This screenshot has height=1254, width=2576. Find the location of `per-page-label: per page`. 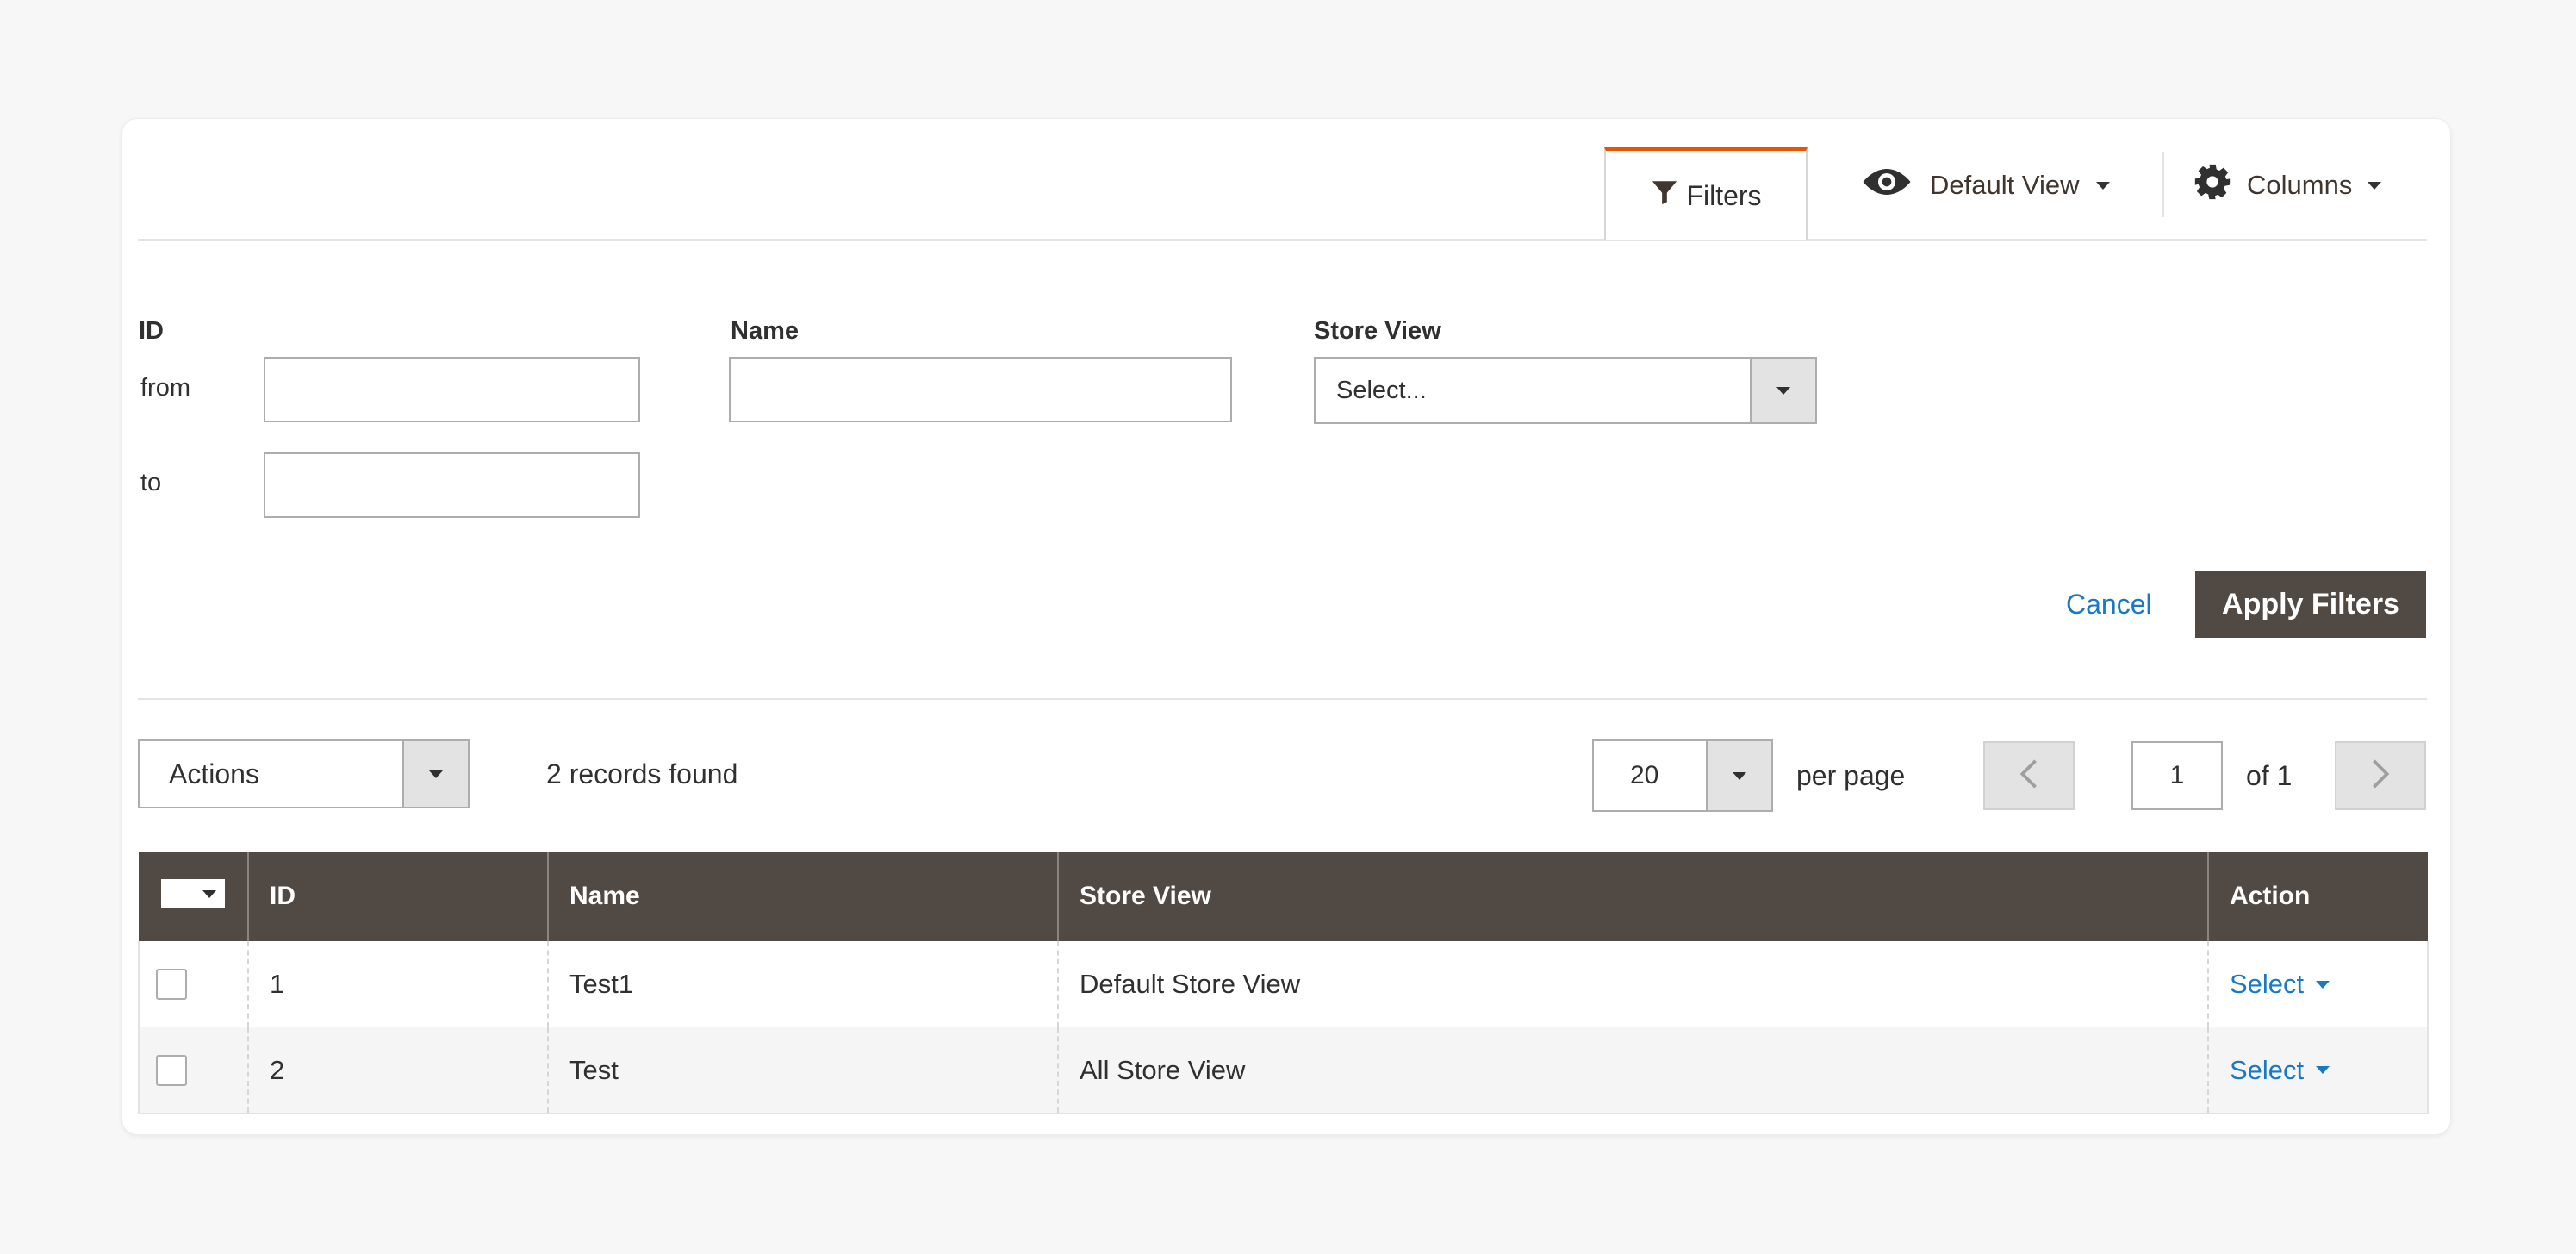

per-page-label: per page is located at coordinates (1851, 775).